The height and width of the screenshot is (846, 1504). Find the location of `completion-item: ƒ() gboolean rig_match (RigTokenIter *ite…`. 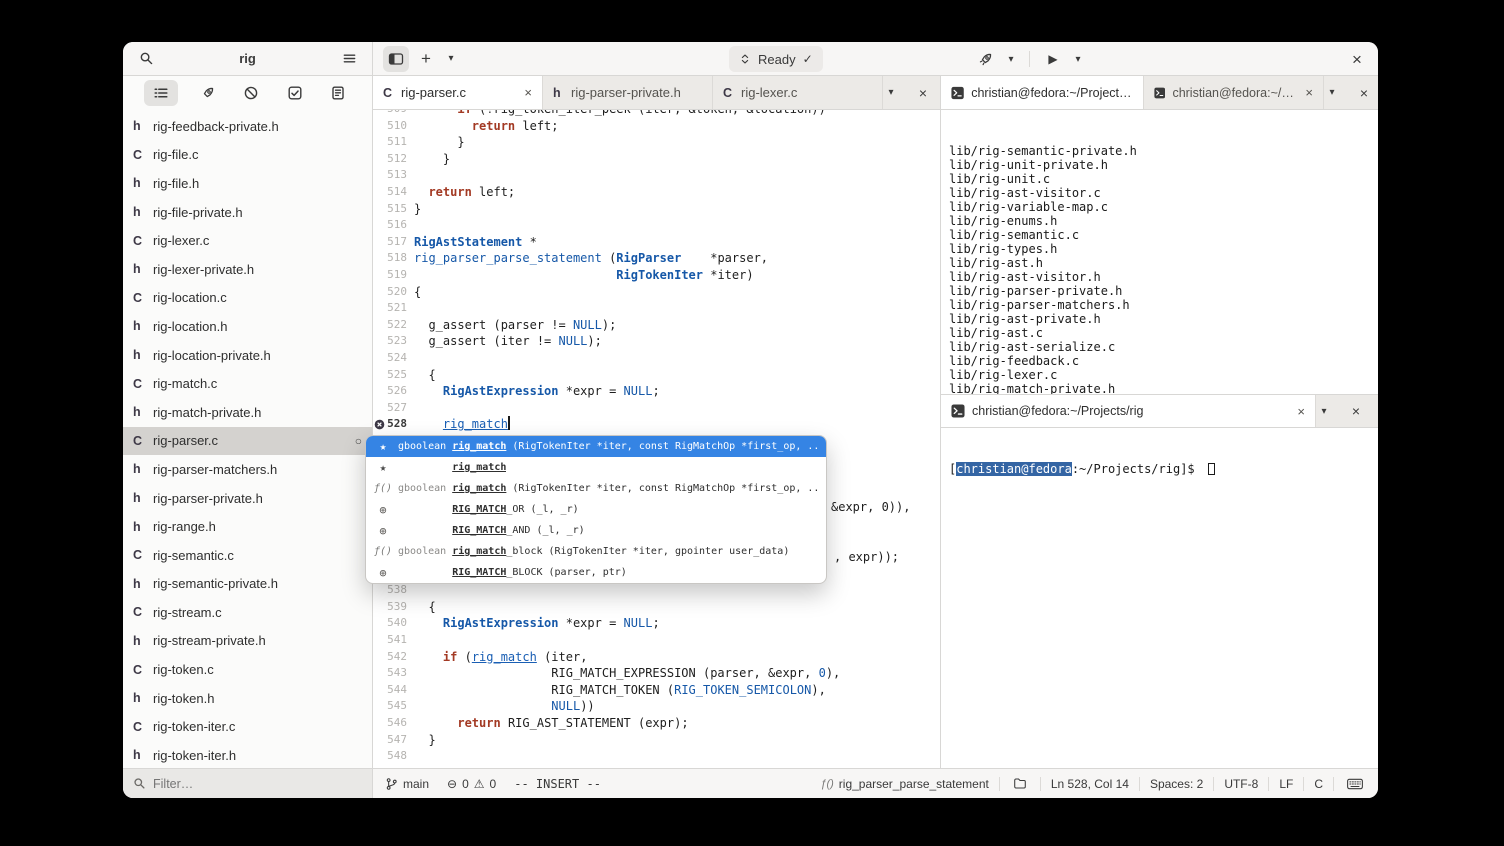

completion-item: ƒ() gboolean rig_match (RigTokenIter *ite… is located at coordinates (596, 488).